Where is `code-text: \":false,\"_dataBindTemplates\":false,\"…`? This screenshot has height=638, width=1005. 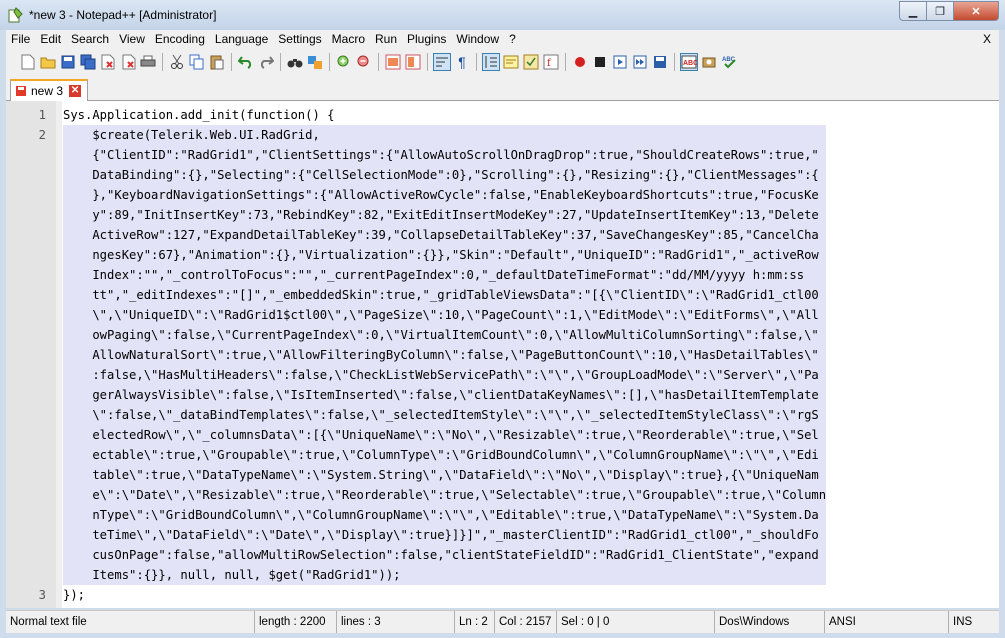 code-text: \":false,\"_dataBindTemplates\":false,\"… is located at coordinates (441, 415).